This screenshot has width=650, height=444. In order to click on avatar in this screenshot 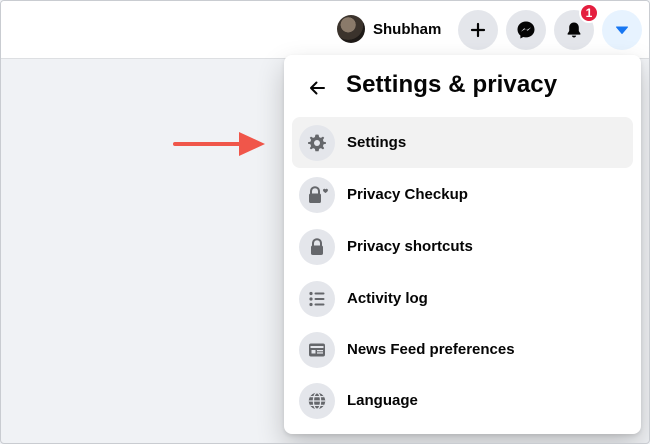, I will do `click(351, 29)`.